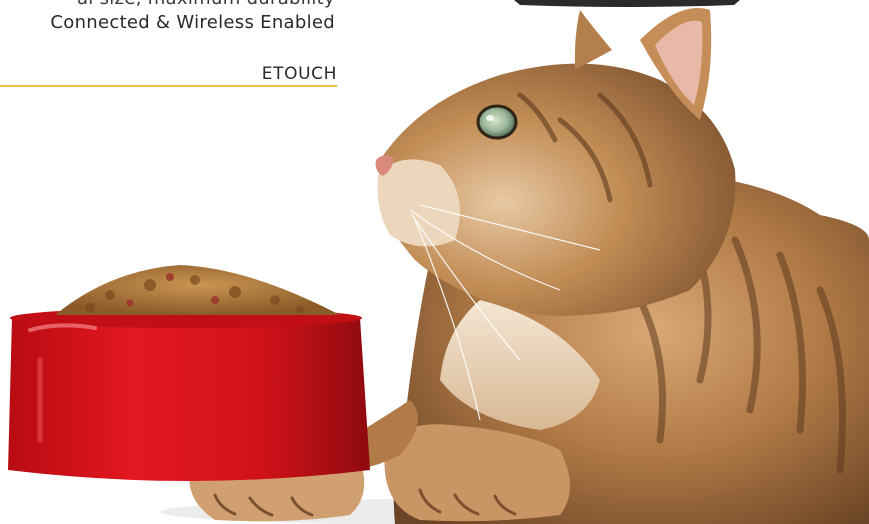 The width and height of the screenshot is (869, 524). Describe the element at coordinates (168, 86) in the screenshot. I see `brand-underline` at that location.